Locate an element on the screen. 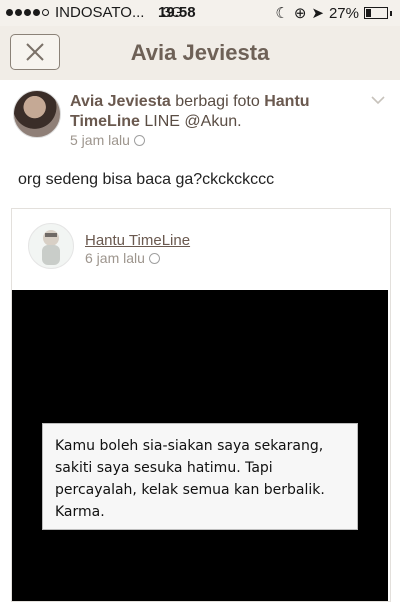 The width and height of the screenshot is (400, 602). navigation-bar: Avia Jeviesta is located at coordinates (200, 53).